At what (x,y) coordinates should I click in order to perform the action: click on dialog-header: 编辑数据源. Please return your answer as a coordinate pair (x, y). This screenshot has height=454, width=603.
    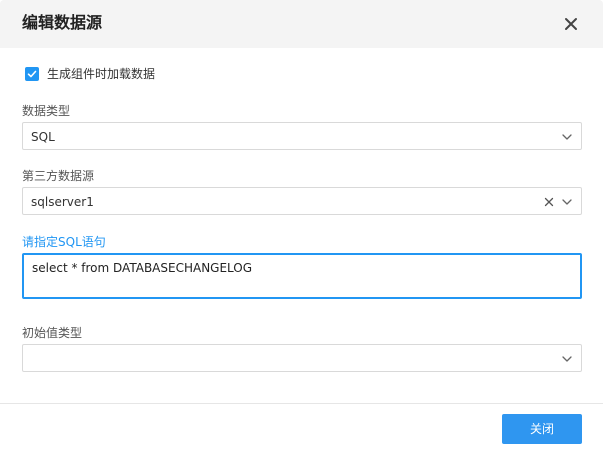
    Looking at the image, I should click on (301, 24).